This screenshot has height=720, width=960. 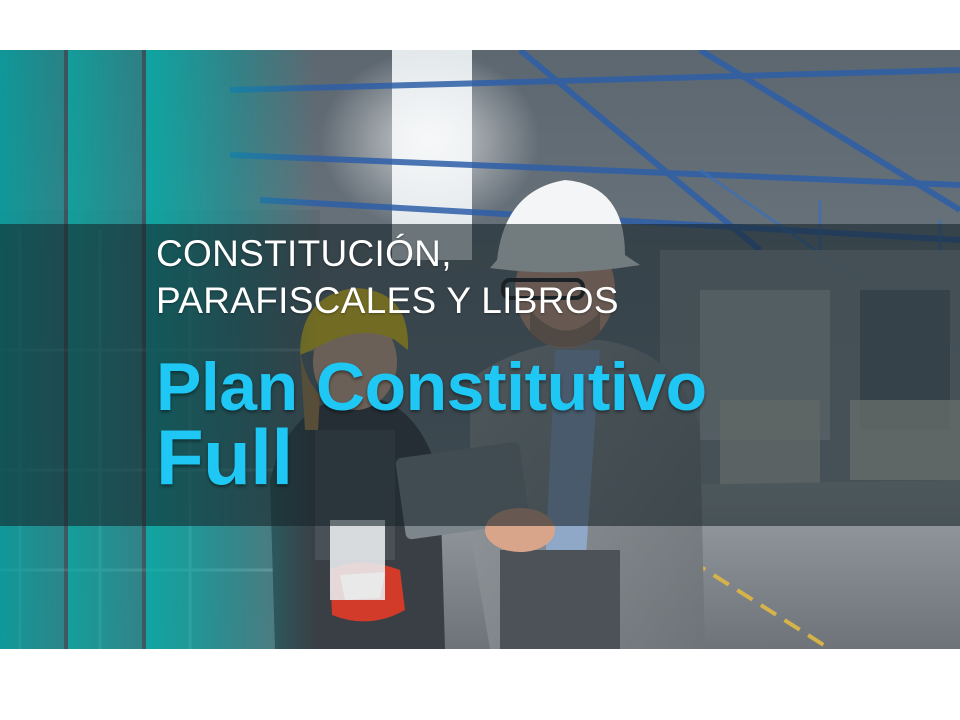 What do you see at coordinates (304, 253) in the screenshot?
I see `subtitle-line-1: CONSTITUCIÓN,` at bounding box center [304, 253].